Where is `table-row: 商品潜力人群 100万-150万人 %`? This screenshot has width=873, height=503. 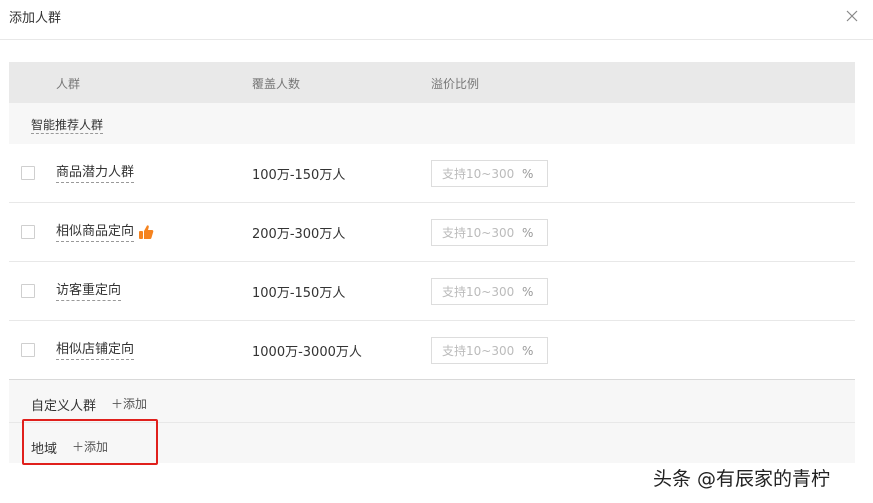
table-row: 商品潜力人群 100万-150万人 % is located at coordinates (432, 173).